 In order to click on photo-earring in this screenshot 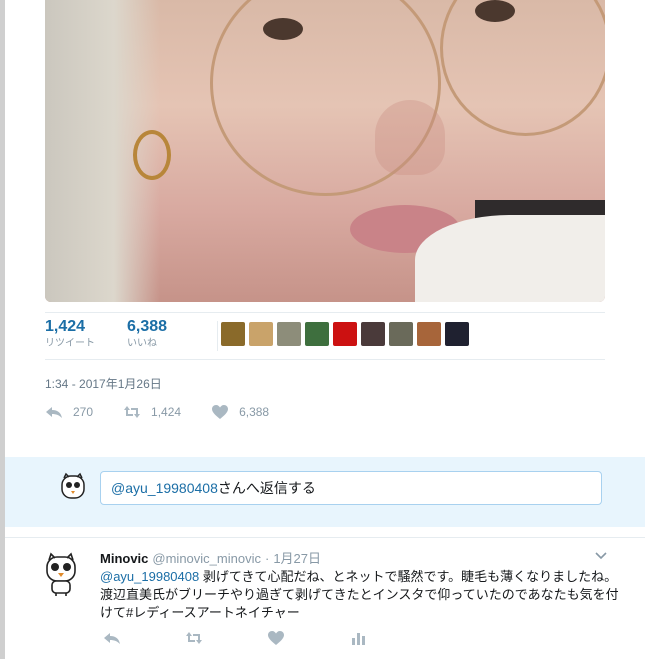, I will do `click(152, 155)`.